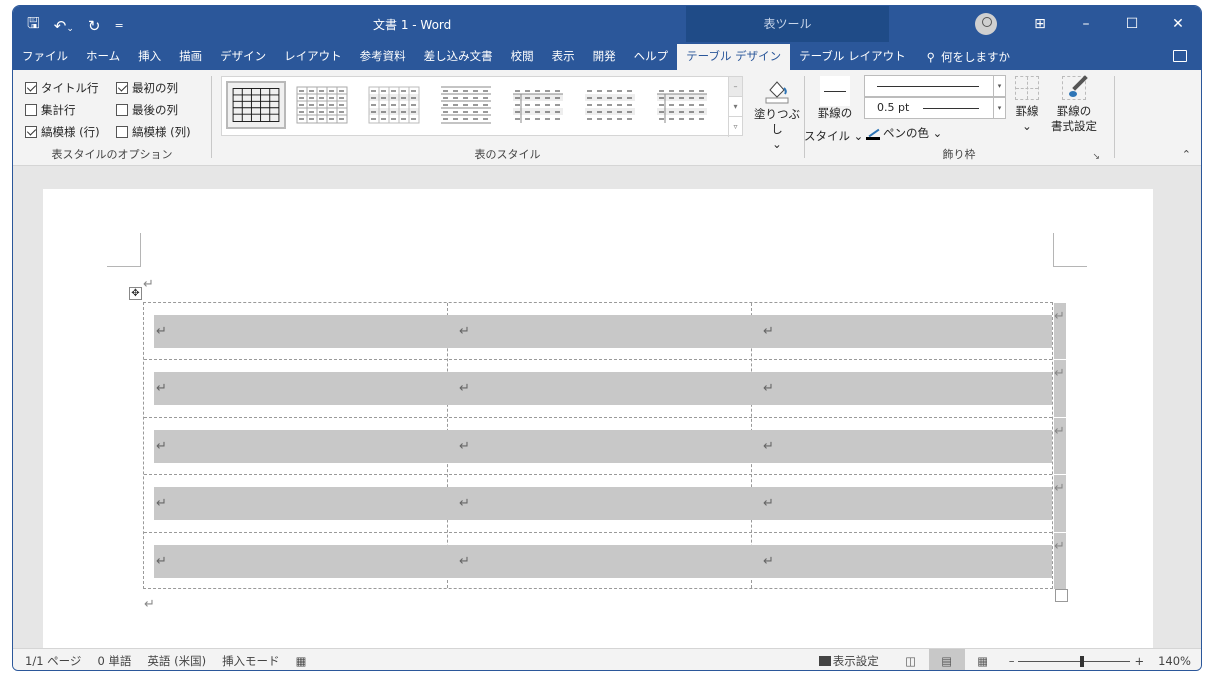 This screenshot has width=1211, height=676. What do you see at coordinates (466, 105) in the screenshot?
I see `table-style-horizontal-lines` at bounding box center [466, 105].